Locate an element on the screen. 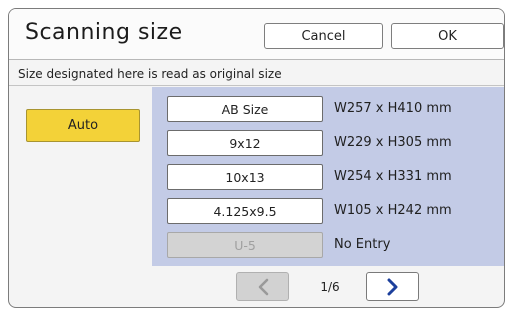 This screenshot has height=315, width=515. chevron-right-icon is located at coordinates (392, 286).